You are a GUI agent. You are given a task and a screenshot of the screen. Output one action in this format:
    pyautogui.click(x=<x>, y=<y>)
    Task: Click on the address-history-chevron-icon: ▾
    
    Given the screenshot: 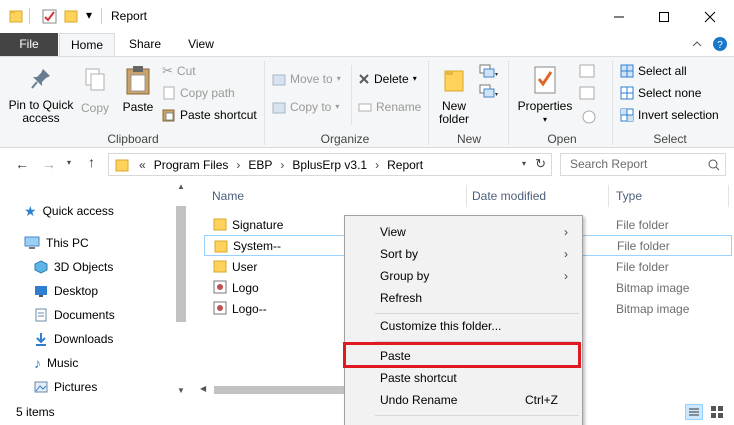 What is the action you would take?
    pyautogui.click(x=524, y=163)
    